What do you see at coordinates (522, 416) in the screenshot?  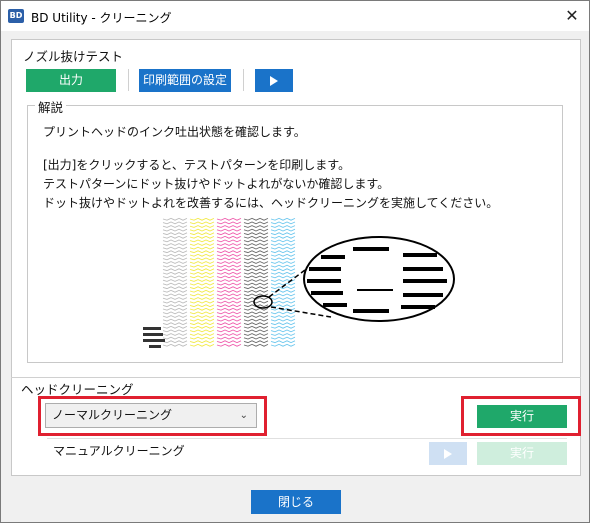 I see `run-cleaning-button: 実行` at bounding box center [522, 416].